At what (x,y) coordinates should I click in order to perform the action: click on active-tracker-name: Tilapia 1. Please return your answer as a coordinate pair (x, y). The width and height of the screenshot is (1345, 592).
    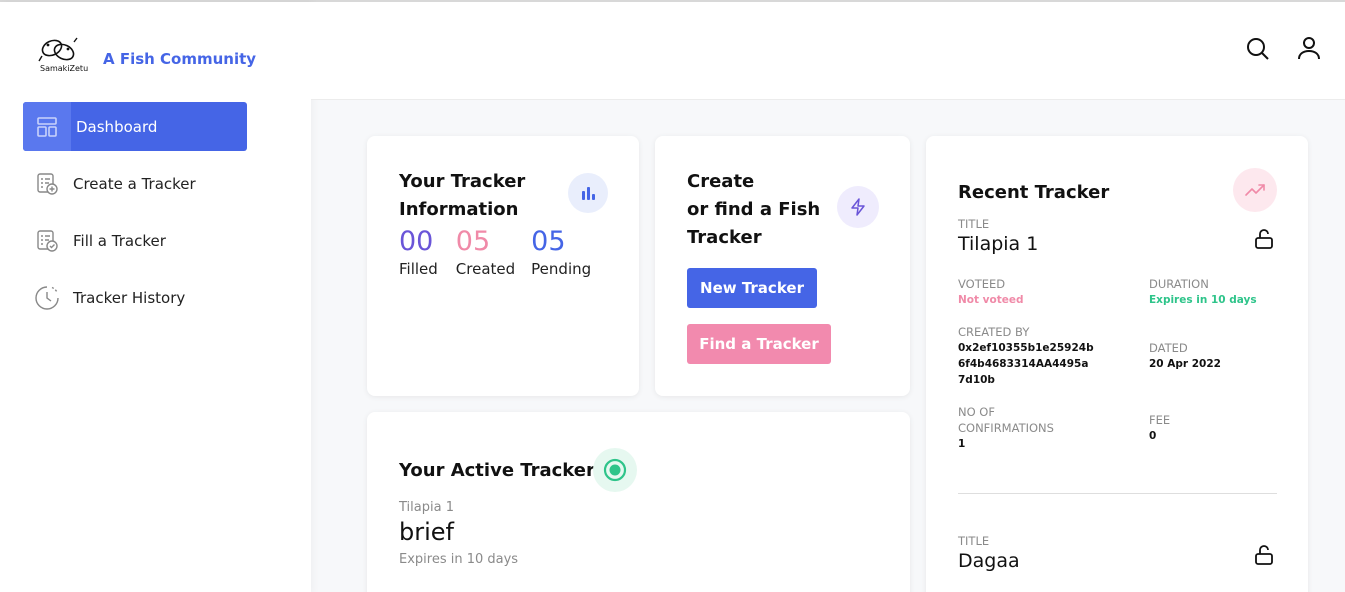
    Looking at the image, I should click on (426, 507).